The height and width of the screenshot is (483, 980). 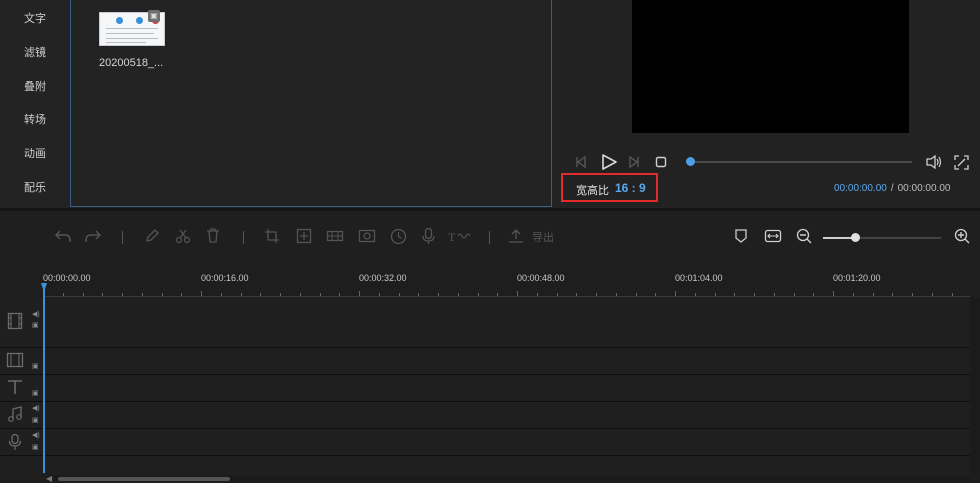 What do you see at coordinates (35, 119) in the screenshot?
I see `sidebar-item-transitions: 转场` at bounding box center [35, 119].